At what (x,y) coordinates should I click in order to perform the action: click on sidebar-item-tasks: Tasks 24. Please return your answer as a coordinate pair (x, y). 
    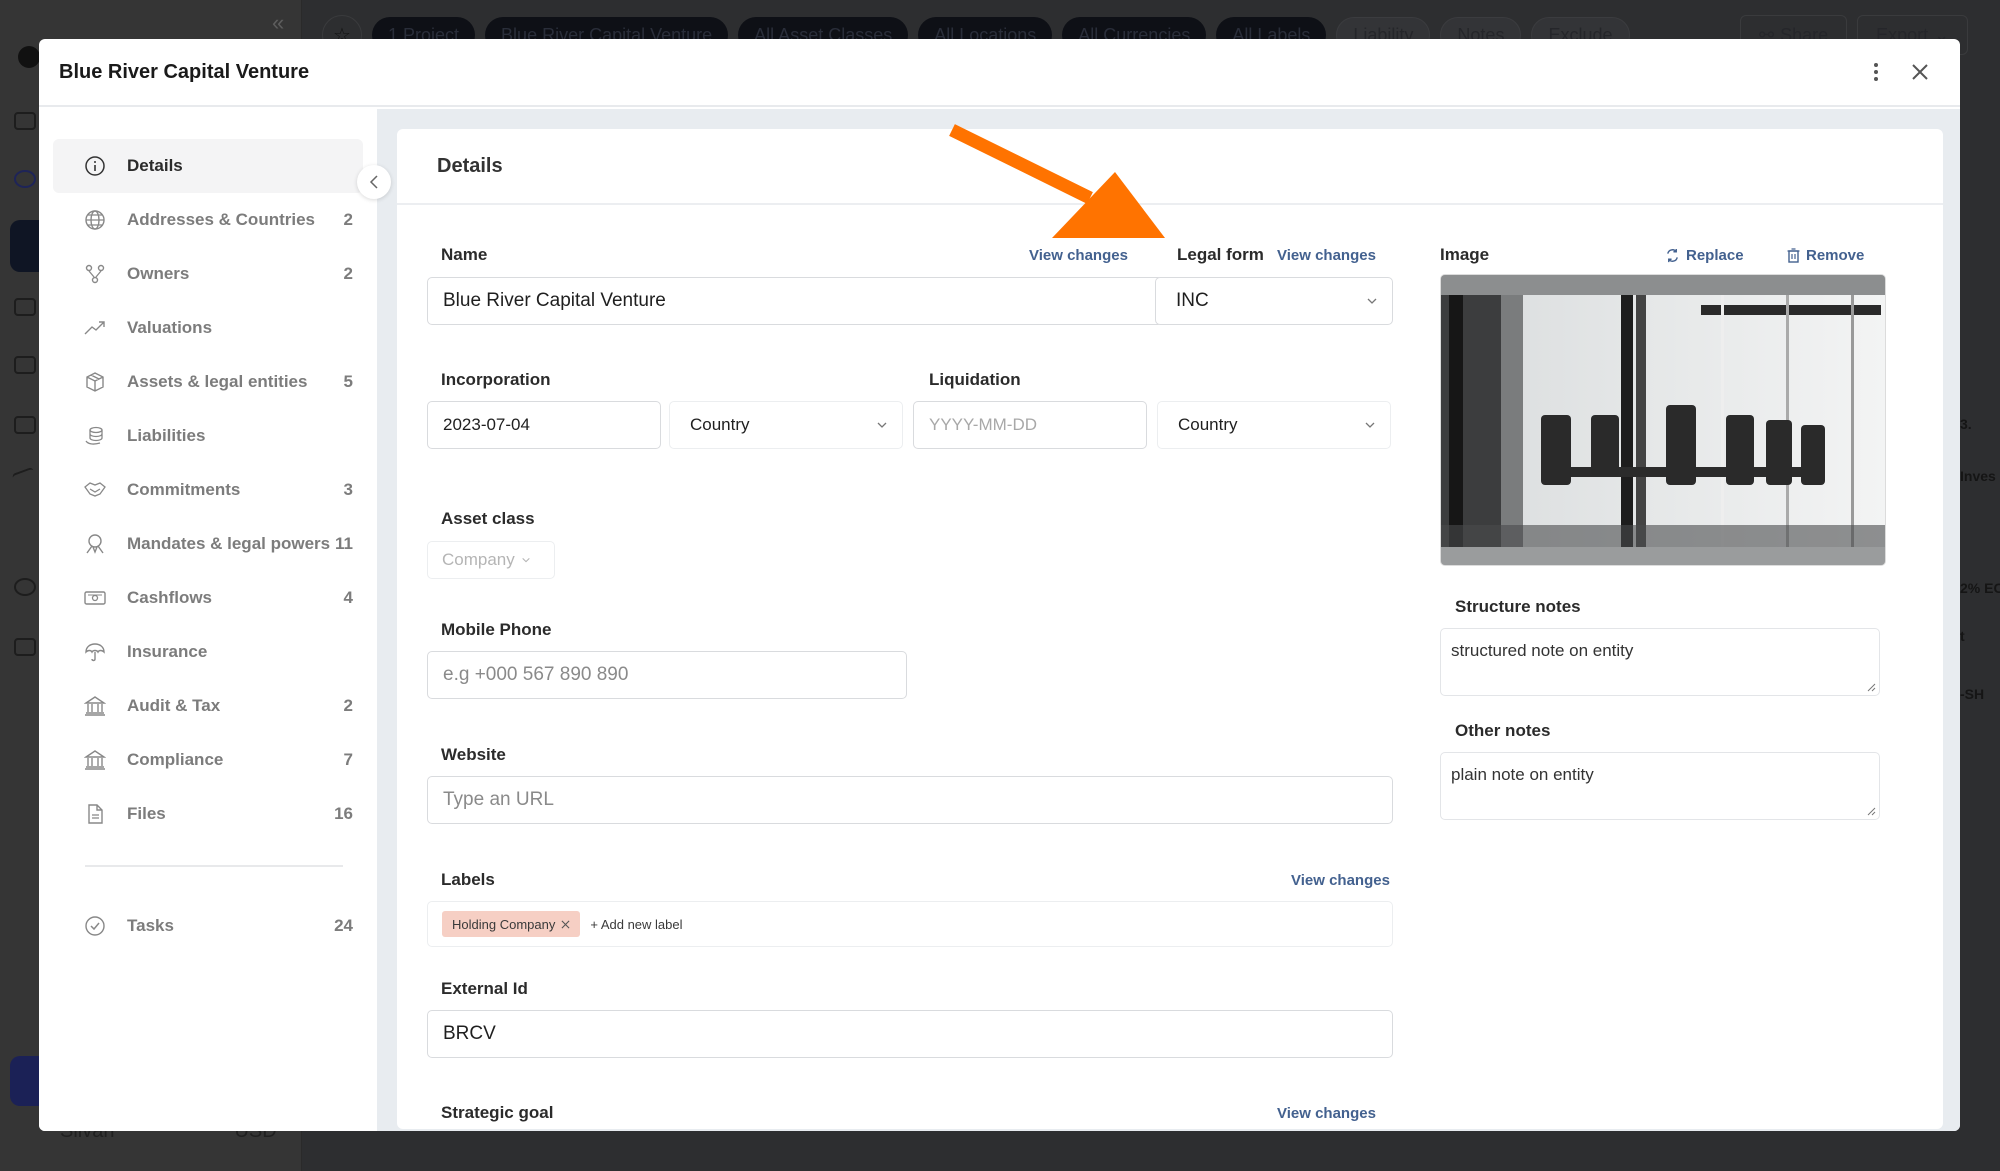
    Looking at the image, I should click on (208, 926).